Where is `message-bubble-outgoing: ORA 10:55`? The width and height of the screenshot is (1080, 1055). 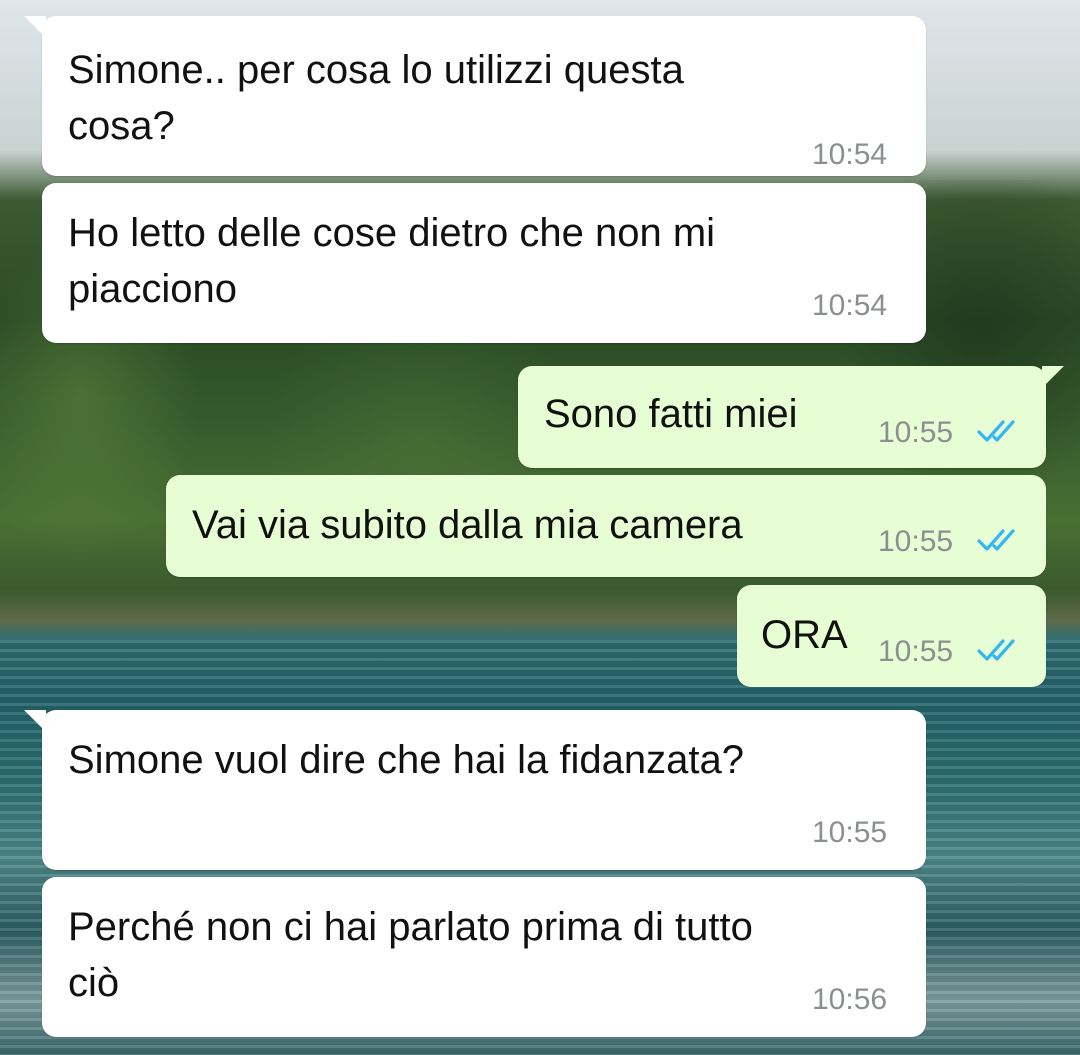
message-bubble-outgoing: ORA 10:55 is located at coordinates (891, 636).